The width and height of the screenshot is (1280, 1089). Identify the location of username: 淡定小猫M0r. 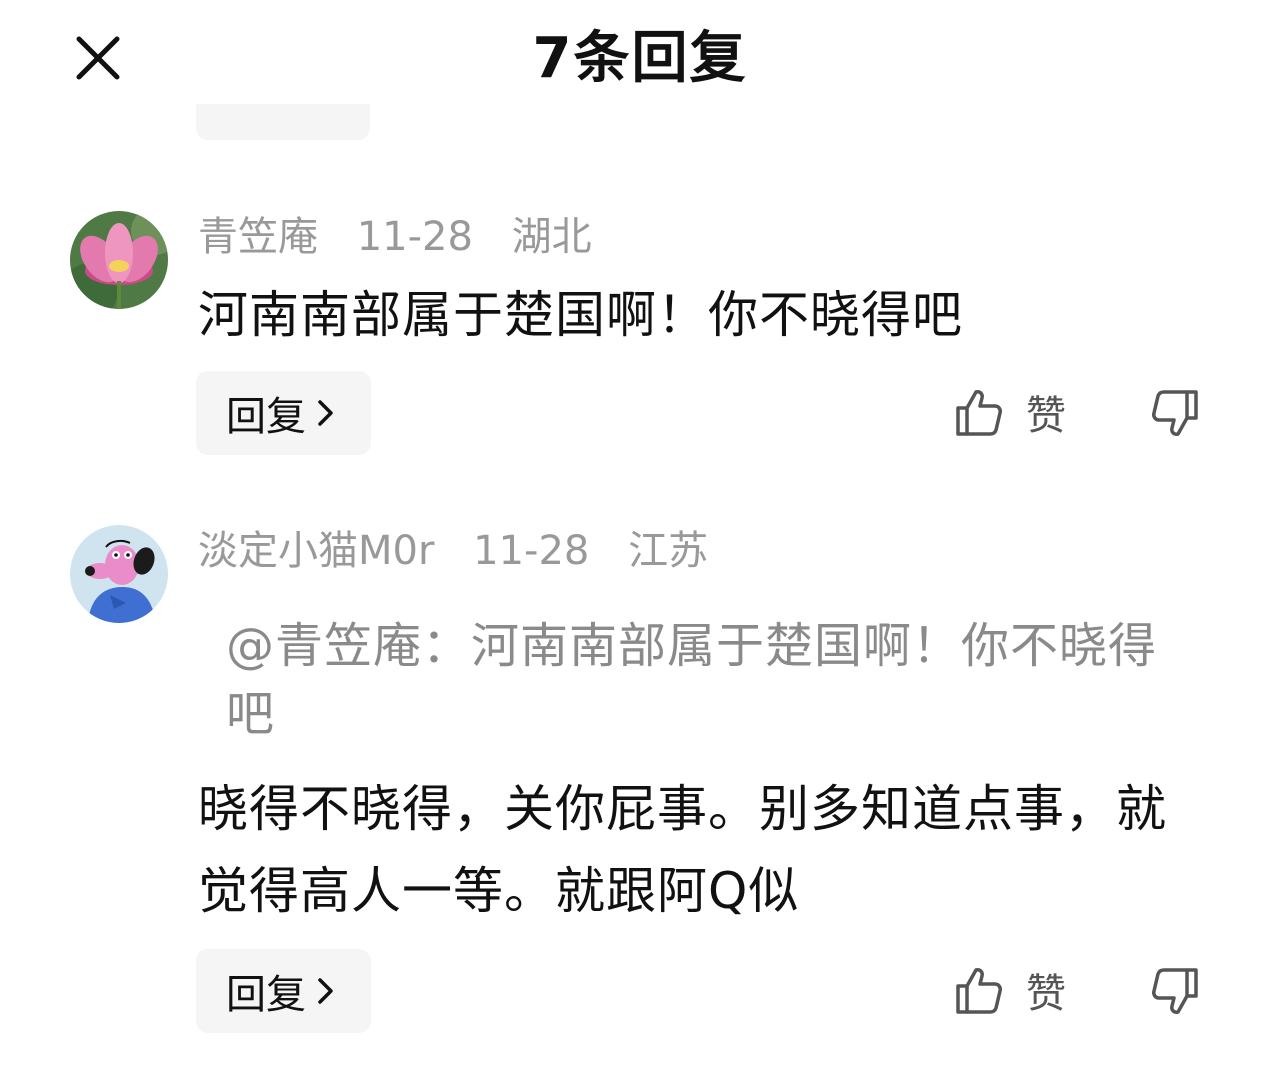
(316, 551).